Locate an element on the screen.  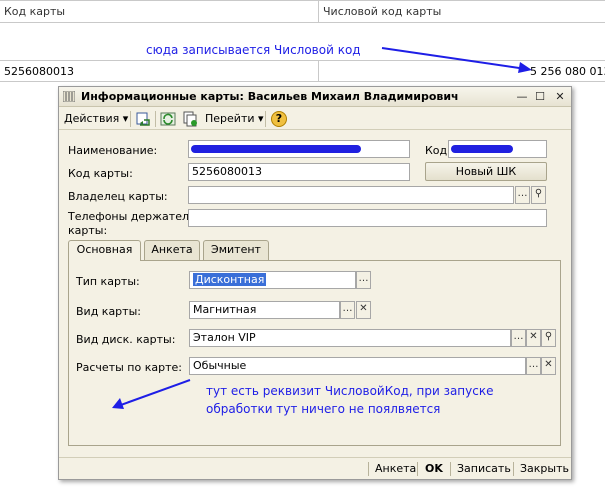
card-kind-label: Вид карты: is located at coordinates (108, 311).